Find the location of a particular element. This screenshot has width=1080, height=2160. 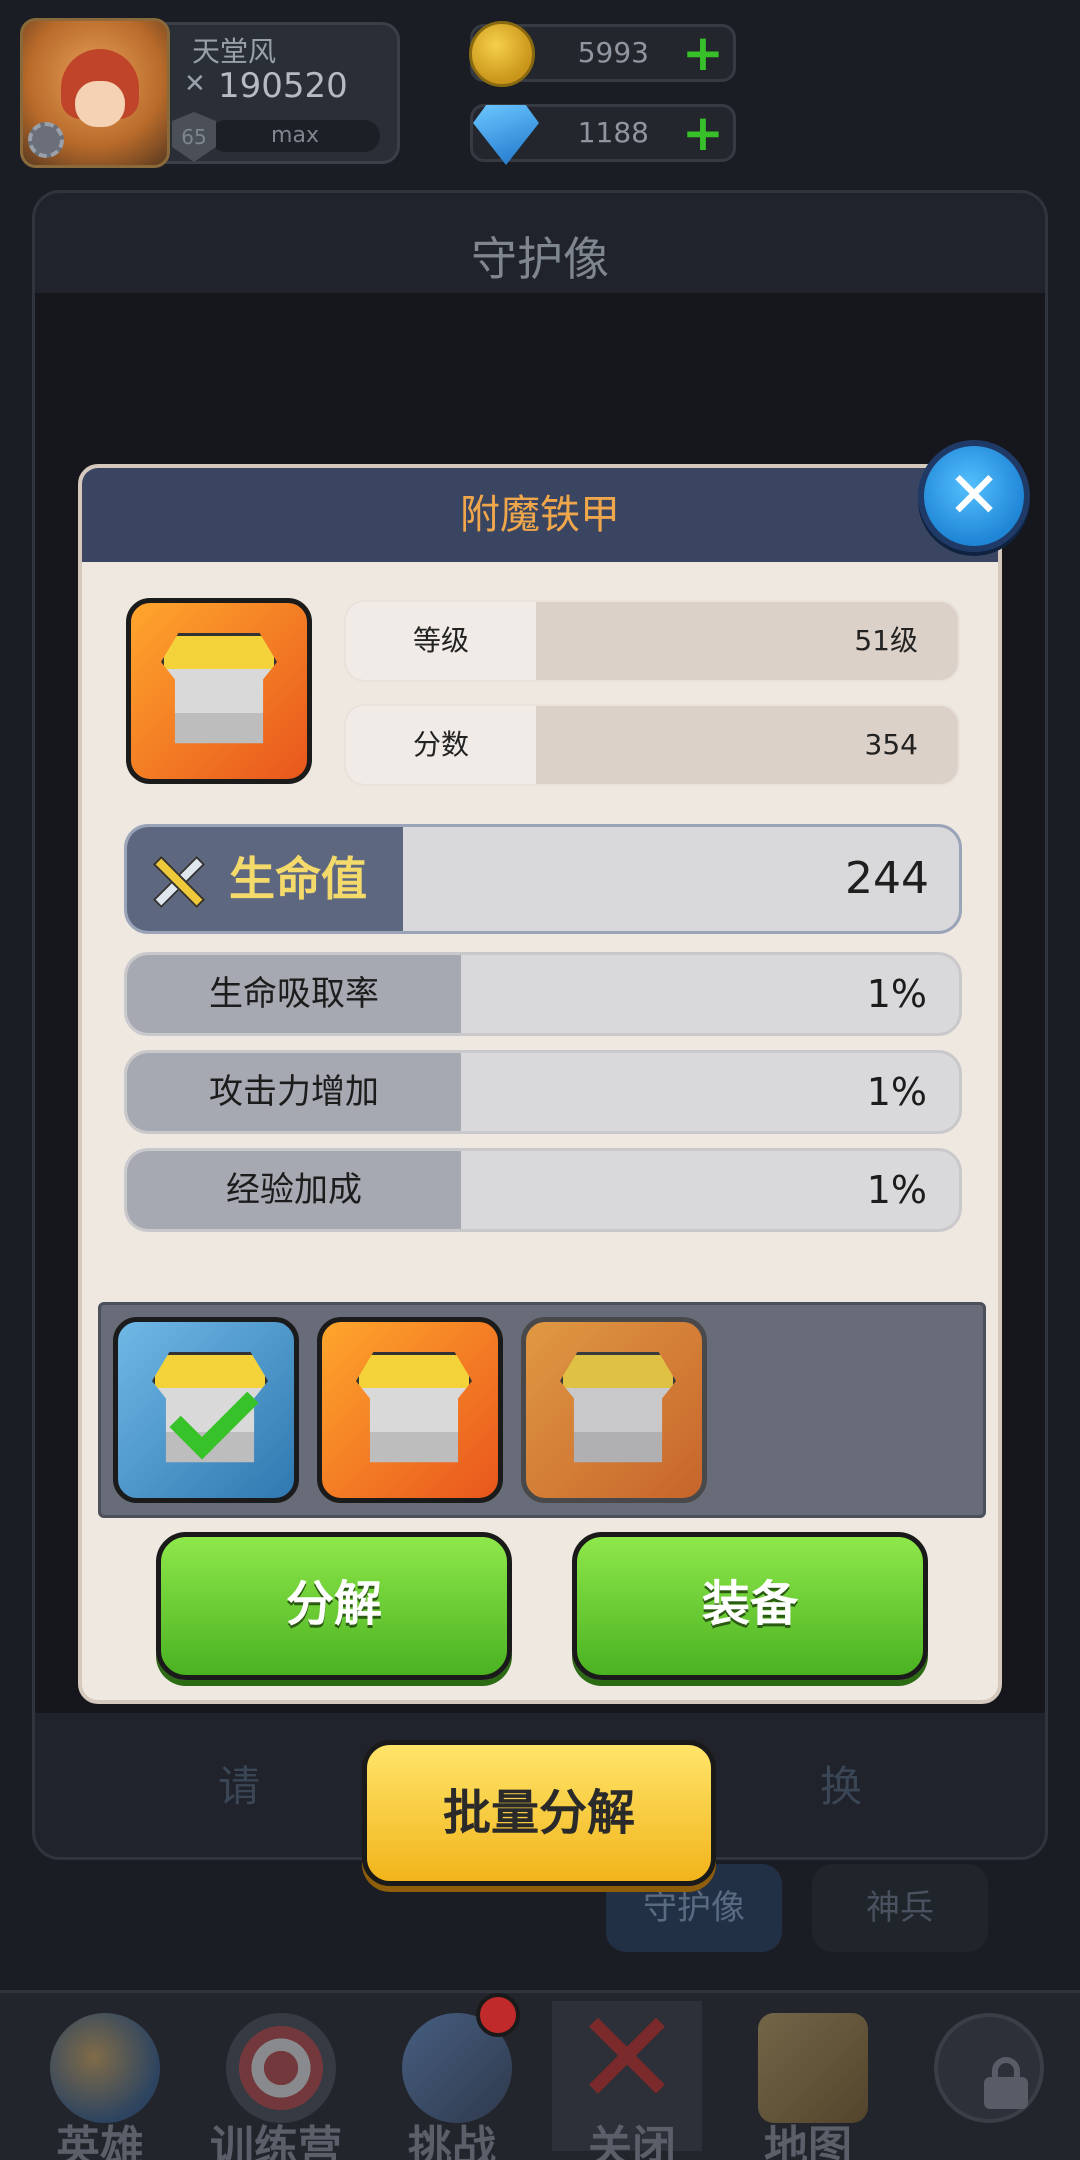

equipment-slot-equipped is located at coordinates (206, 1410).